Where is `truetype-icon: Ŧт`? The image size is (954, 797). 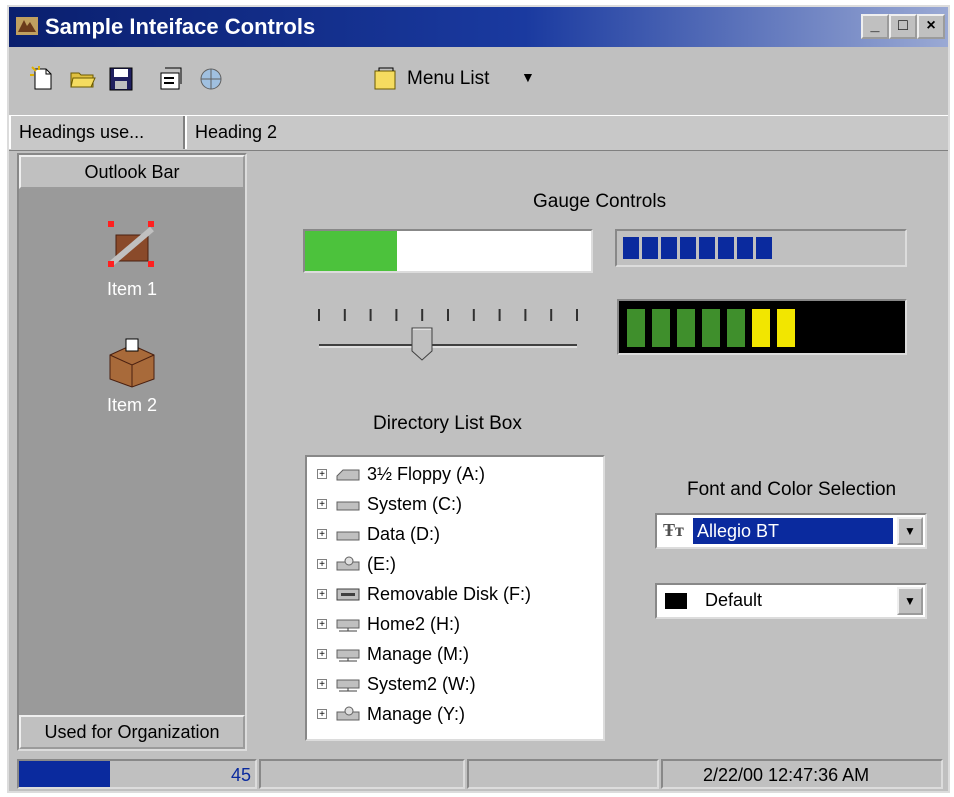 truetype-icon: Ŧт is located at coordinates (673, 530).